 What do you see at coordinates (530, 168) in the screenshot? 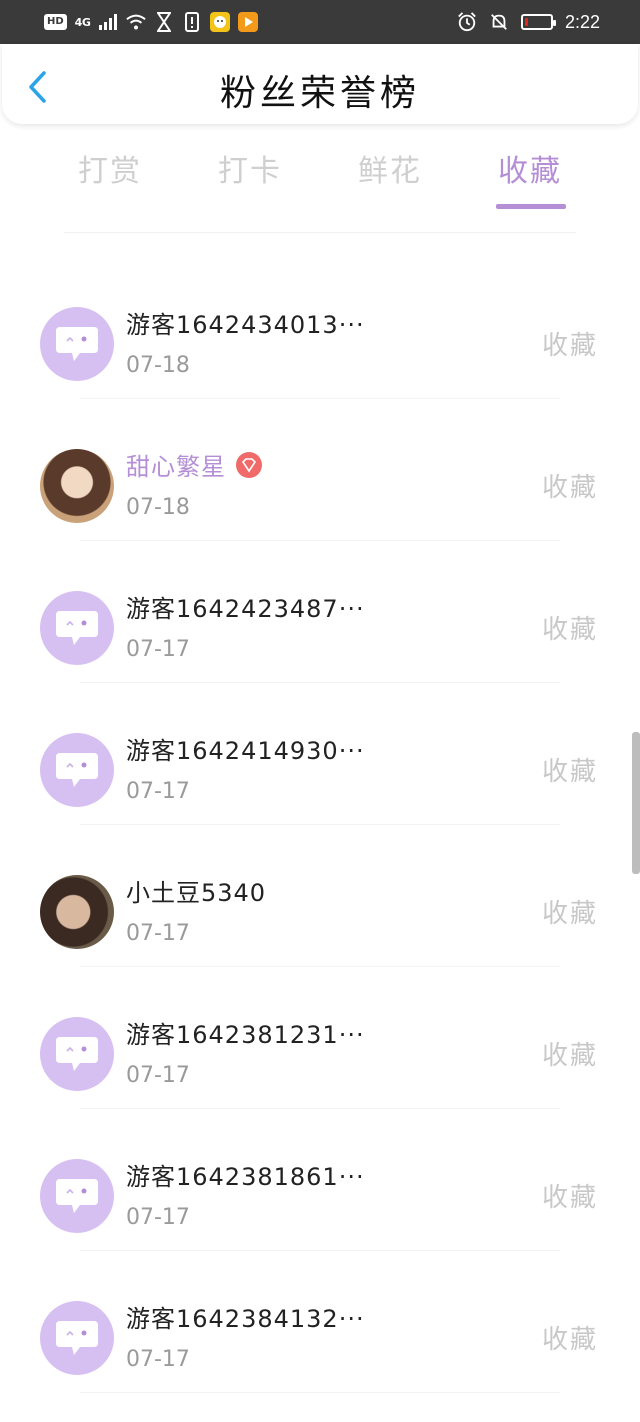
I see `tab-favorites: 收藏` at bounding box center [530, 168].